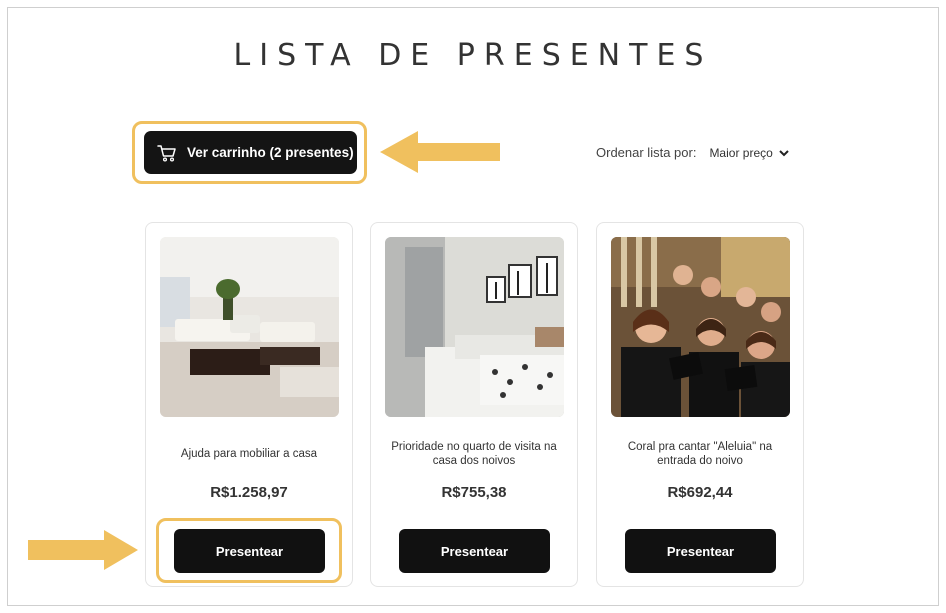 The height and width of the screenshot is (613, 946). What do you see at coordinates (646, 152) in the screenshot?
I see `sort-label: Ordenar lista por:` at bounding box center [646, 152].